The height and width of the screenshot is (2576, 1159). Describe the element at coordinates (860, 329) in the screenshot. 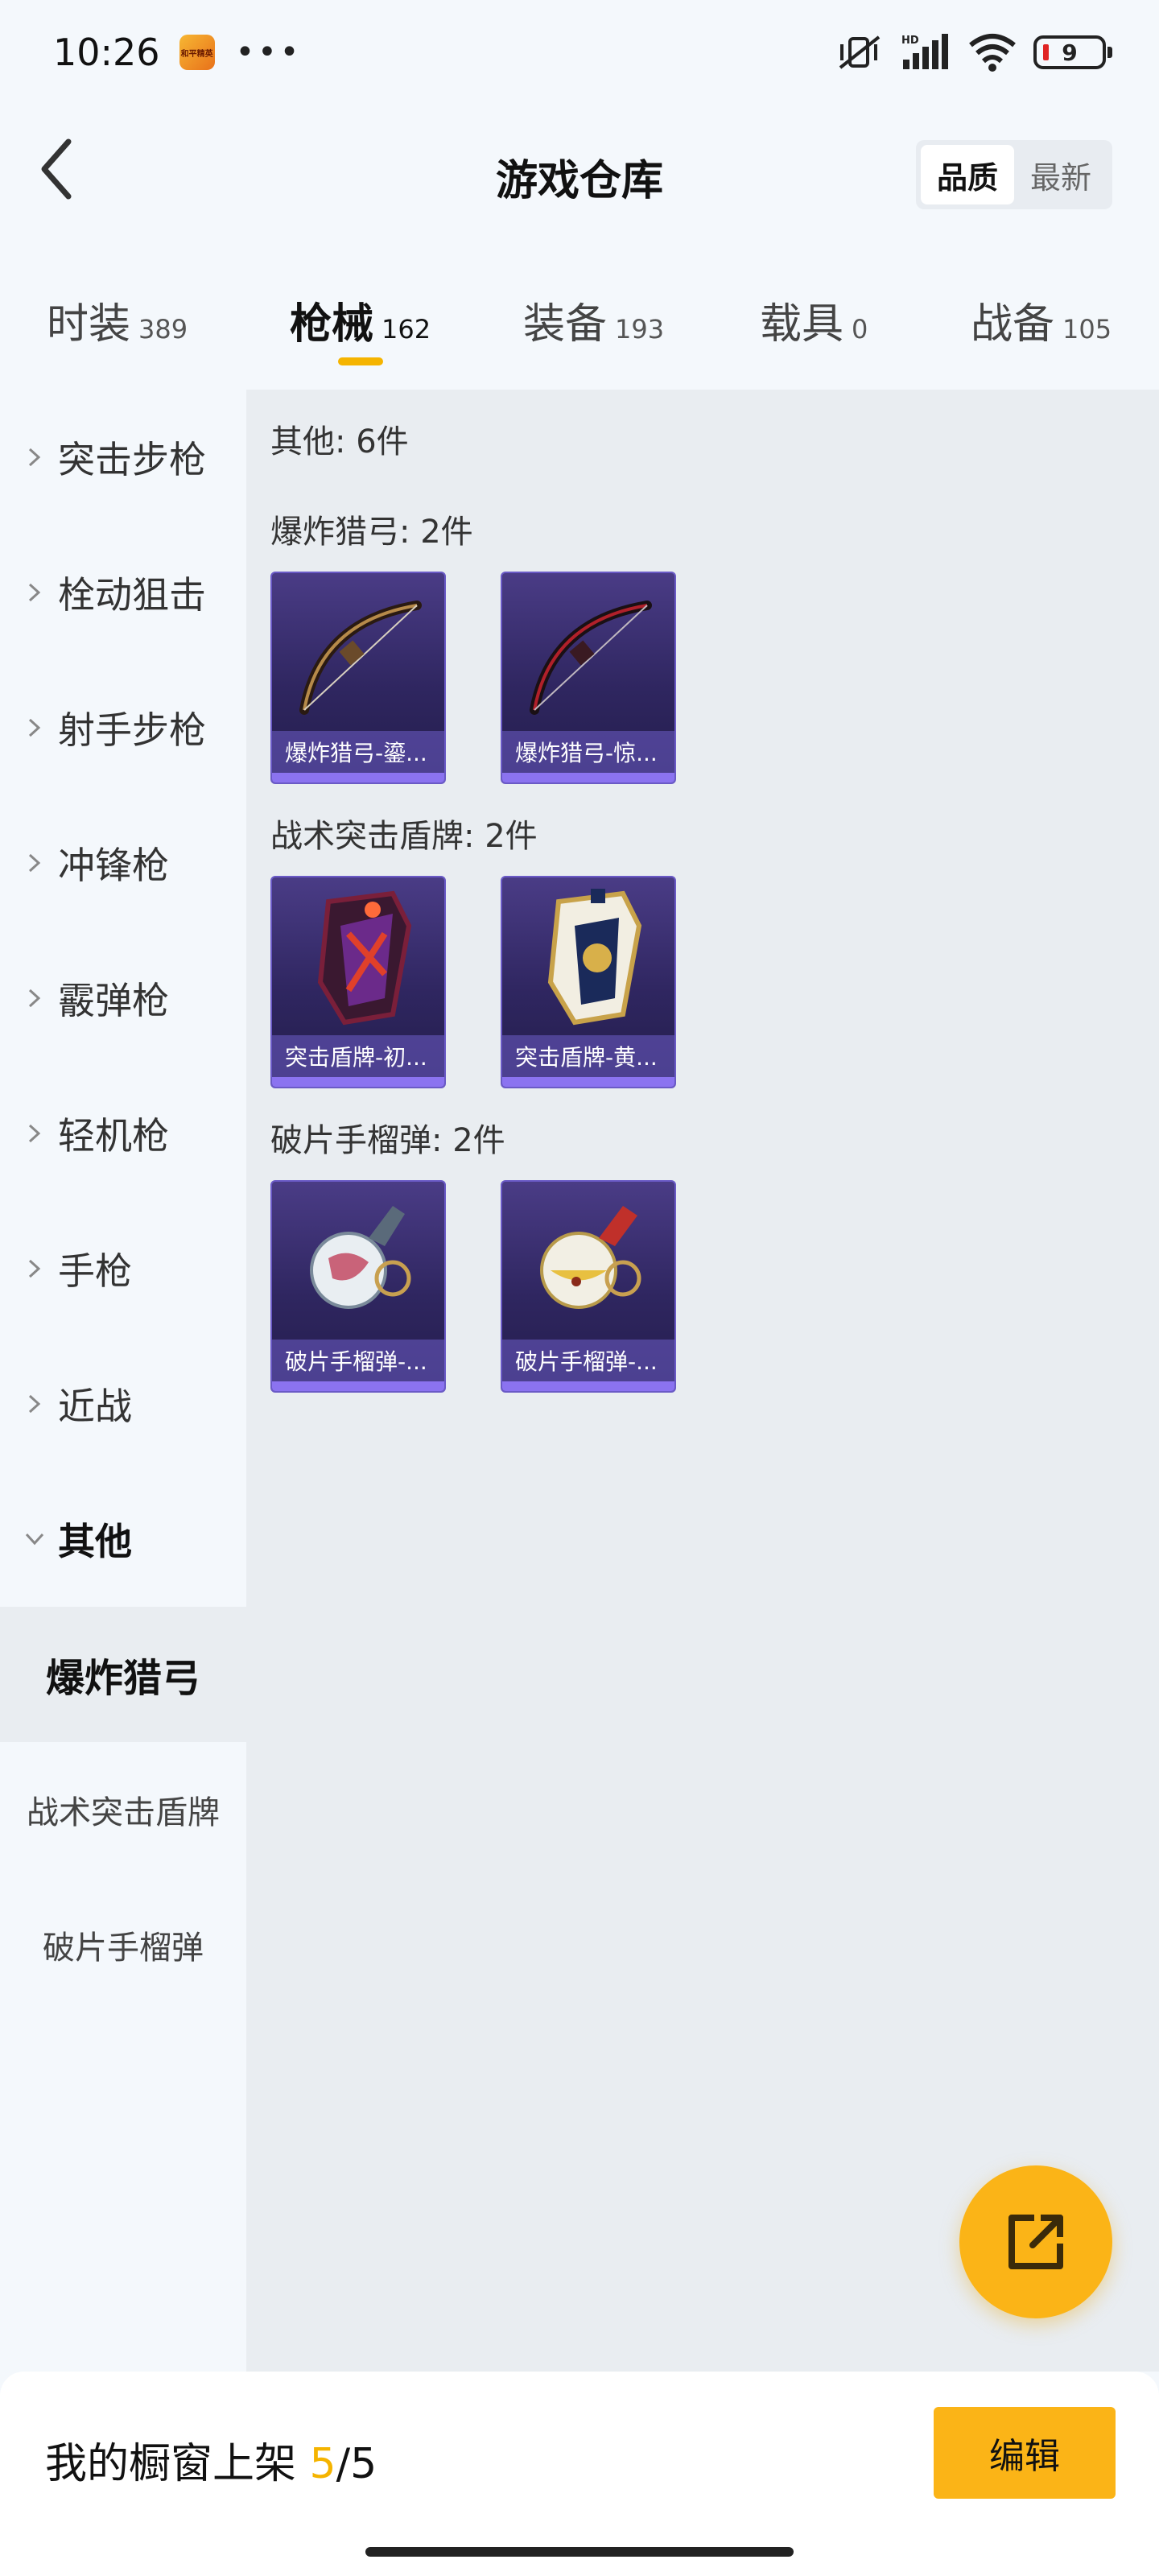

I see `tab-count: 0` at that location.